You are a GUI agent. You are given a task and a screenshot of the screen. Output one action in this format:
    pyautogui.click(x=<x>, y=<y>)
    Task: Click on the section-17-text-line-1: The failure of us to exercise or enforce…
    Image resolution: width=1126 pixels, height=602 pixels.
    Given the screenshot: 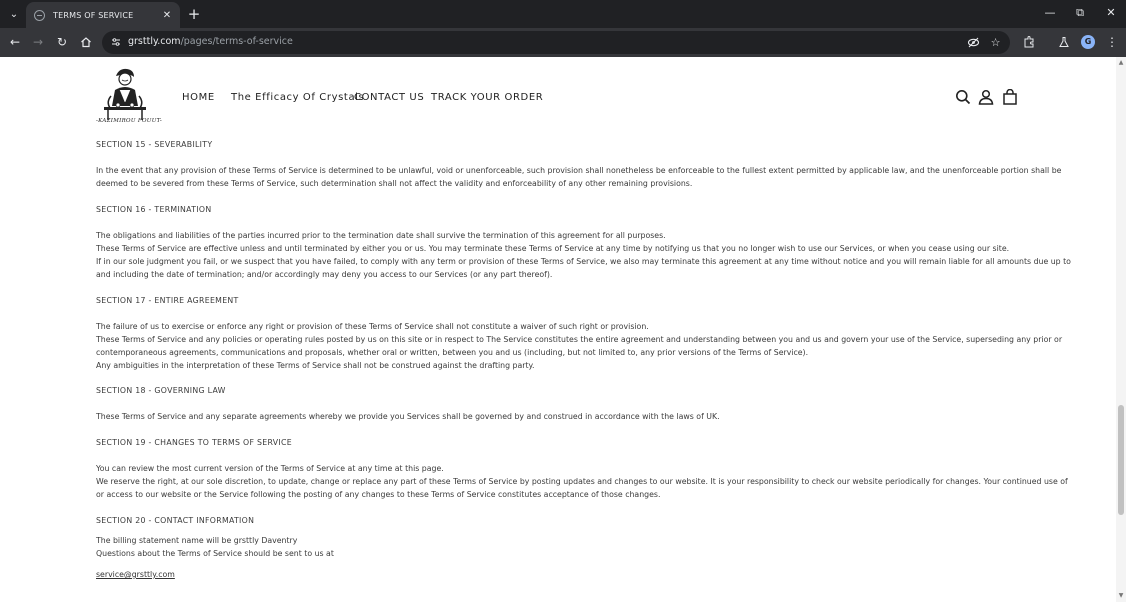 What is the action you would take?
    pyautogui.click(x=372, y=326)
    